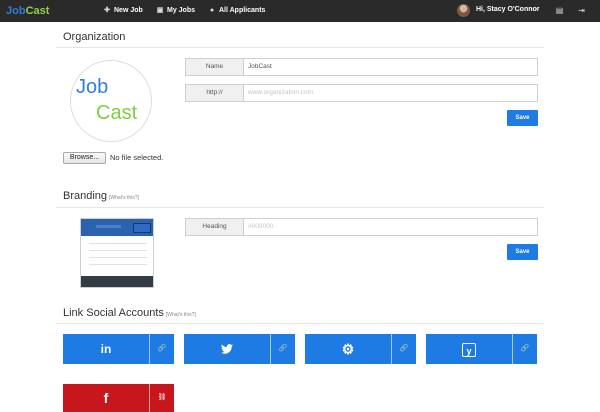 The height and width of the screenshot is (412, 600). I want to click on facebook-icon: f, so click(106, 398).